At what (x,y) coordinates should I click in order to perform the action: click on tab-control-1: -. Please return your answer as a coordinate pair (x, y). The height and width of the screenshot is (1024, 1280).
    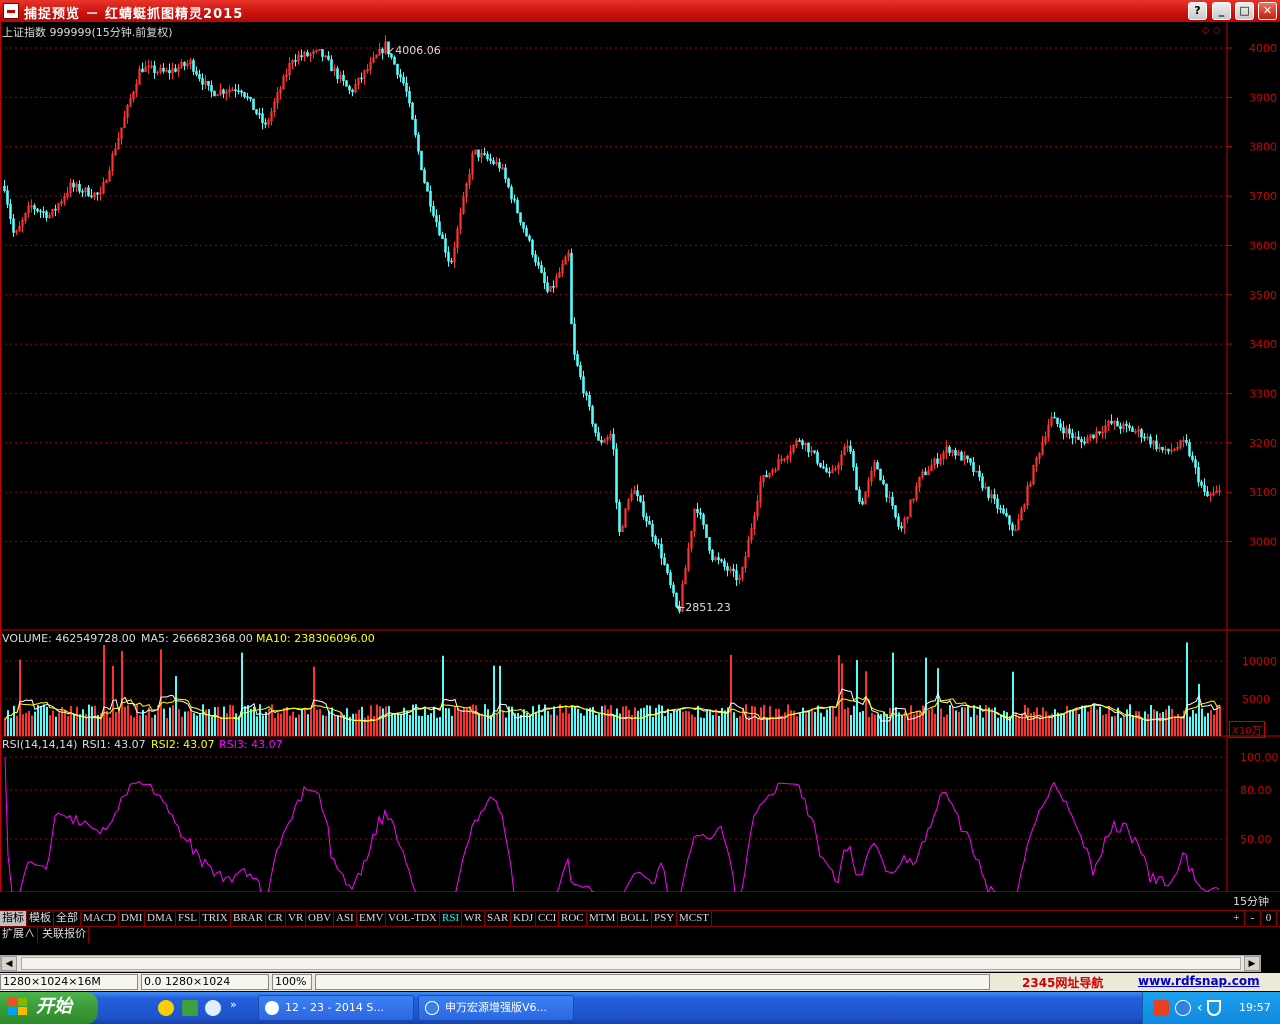
    Looking at the image, I should click on (1253, 919).